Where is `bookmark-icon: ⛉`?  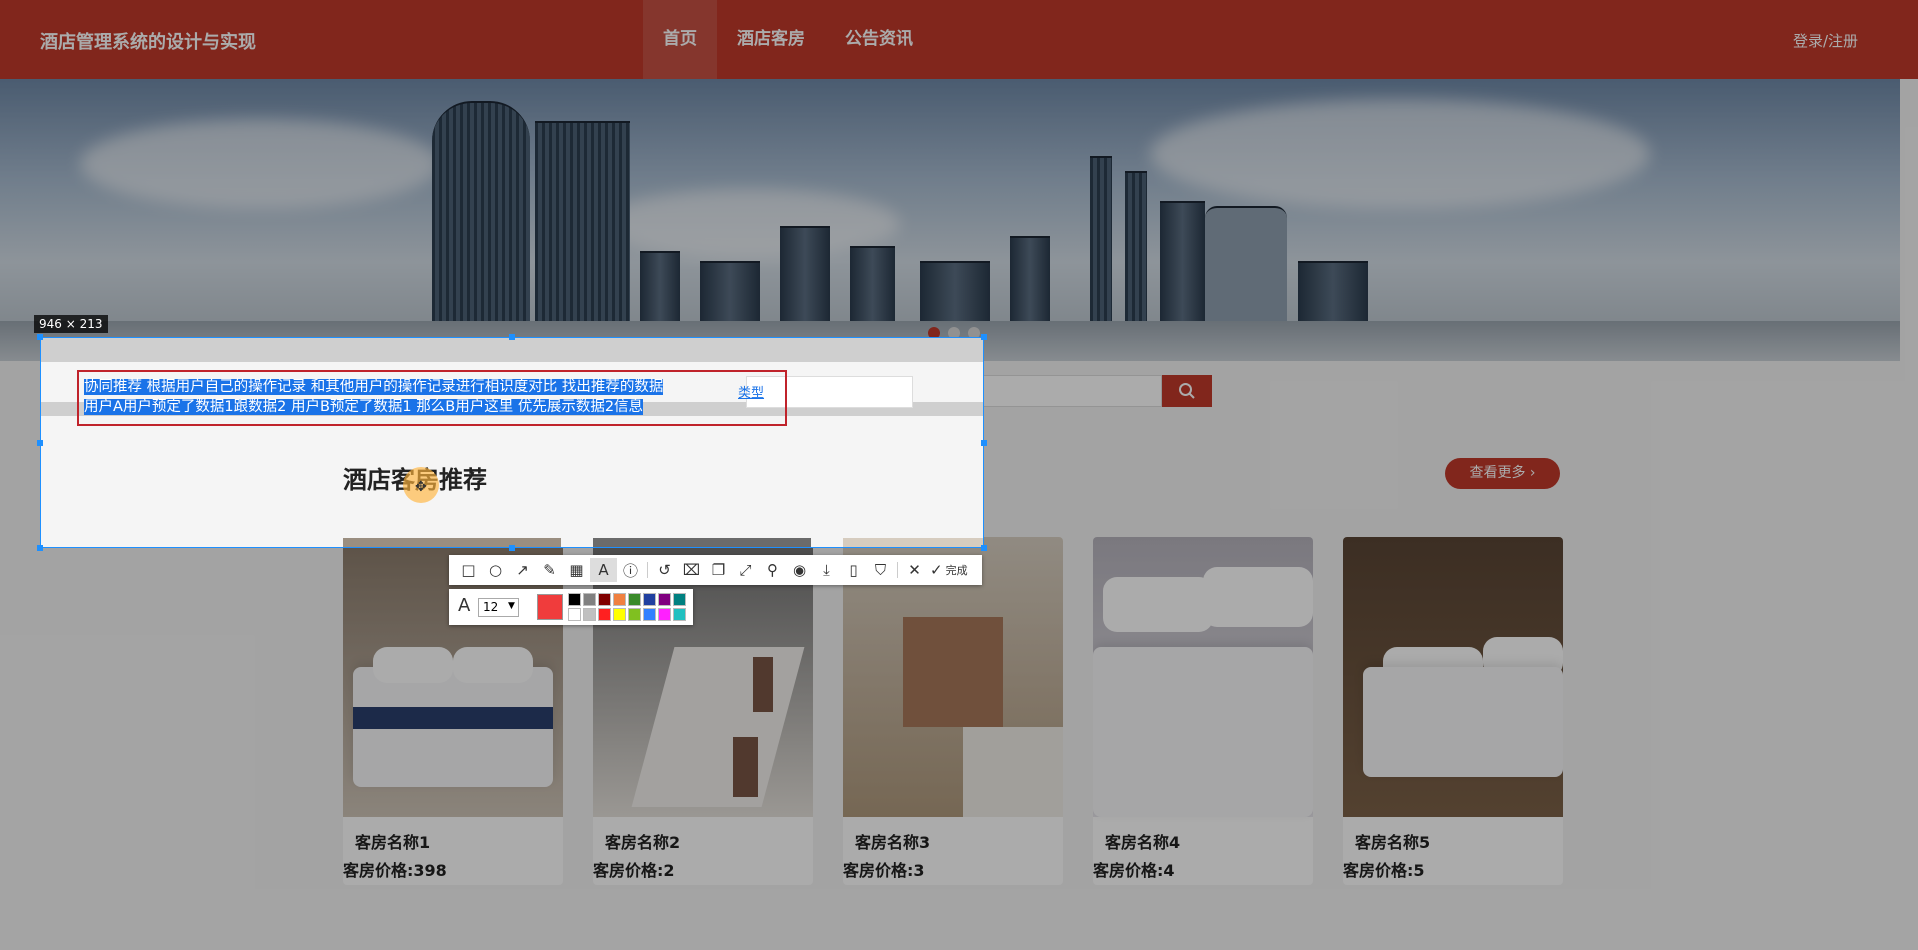 bookmark-icon: ⛉ is located at coordinates (880, 570).